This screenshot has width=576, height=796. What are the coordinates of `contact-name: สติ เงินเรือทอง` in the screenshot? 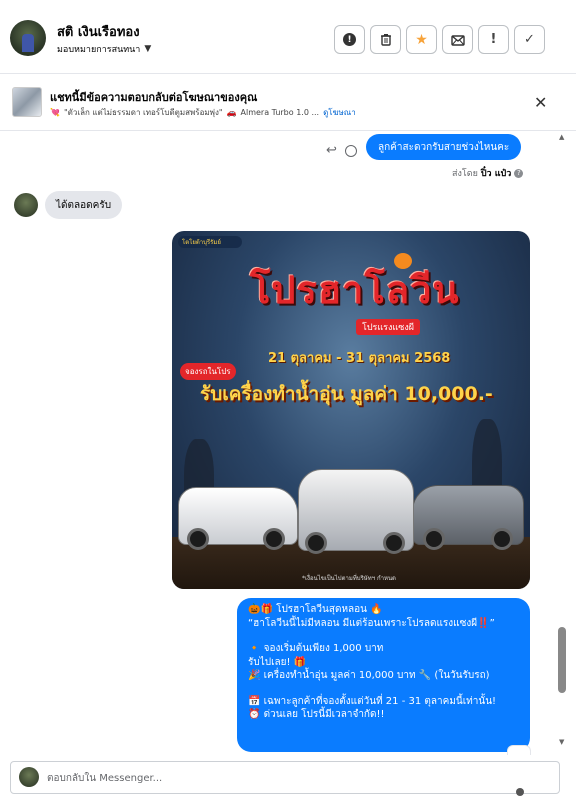 It's located at (98, 31).